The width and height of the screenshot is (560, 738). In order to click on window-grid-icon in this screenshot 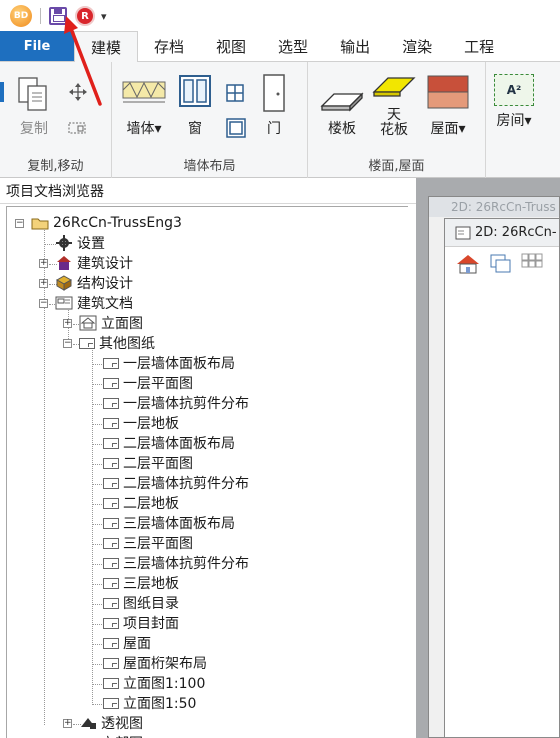, I will do `click(235, 93)`.